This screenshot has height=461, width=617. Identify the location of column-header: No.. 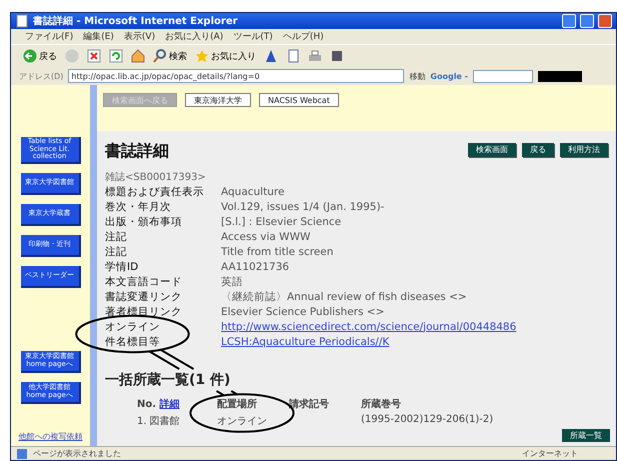
(146, 404).